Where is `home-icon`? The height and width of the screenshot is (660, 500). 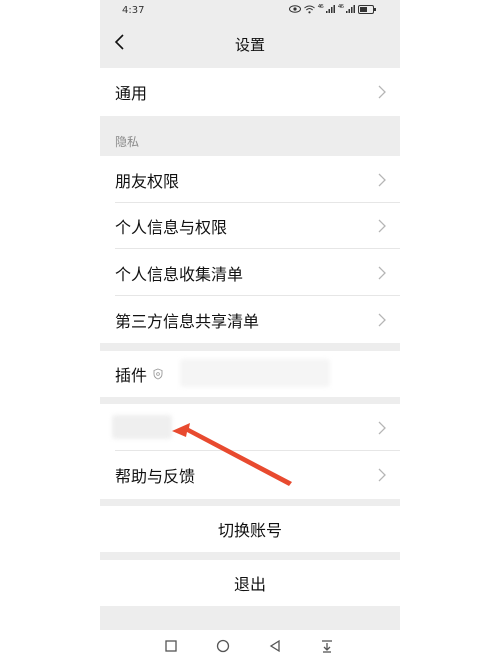 home-icon is located at coordinates (223, 646).